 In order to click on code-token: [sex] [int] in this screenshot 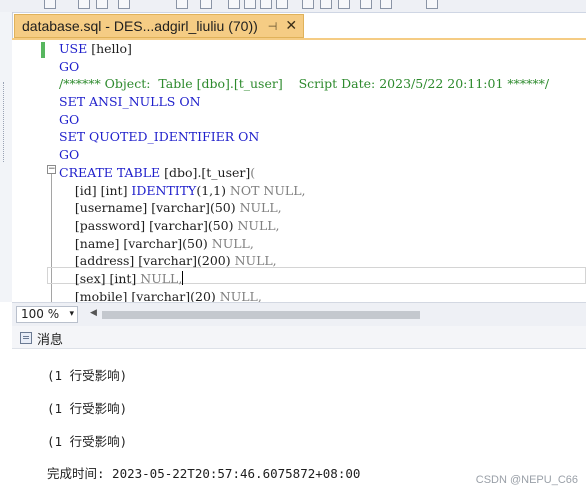, I will do `click(100, 278)`.